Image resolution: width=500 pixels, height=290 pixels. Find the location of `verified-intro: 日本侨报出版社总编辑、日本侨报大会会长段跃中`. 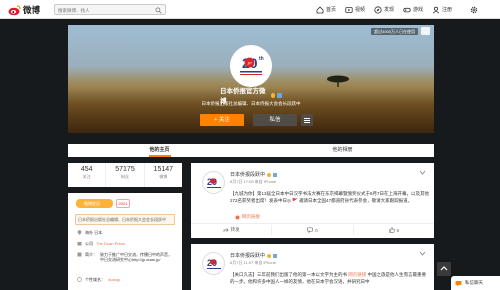

verified-intro: 日本侨报出版社总编辑、日本侨报大会会长段跃中 is located at coordinates (125, 219).